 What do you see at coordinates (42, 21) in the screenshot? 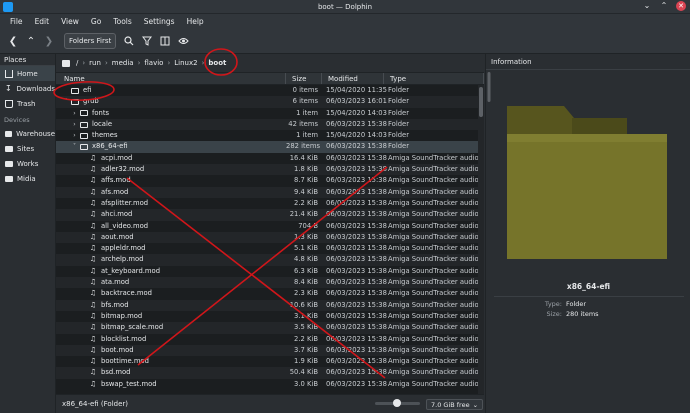
I see `menu-edit: Edit` at bounding box center [42, 21].